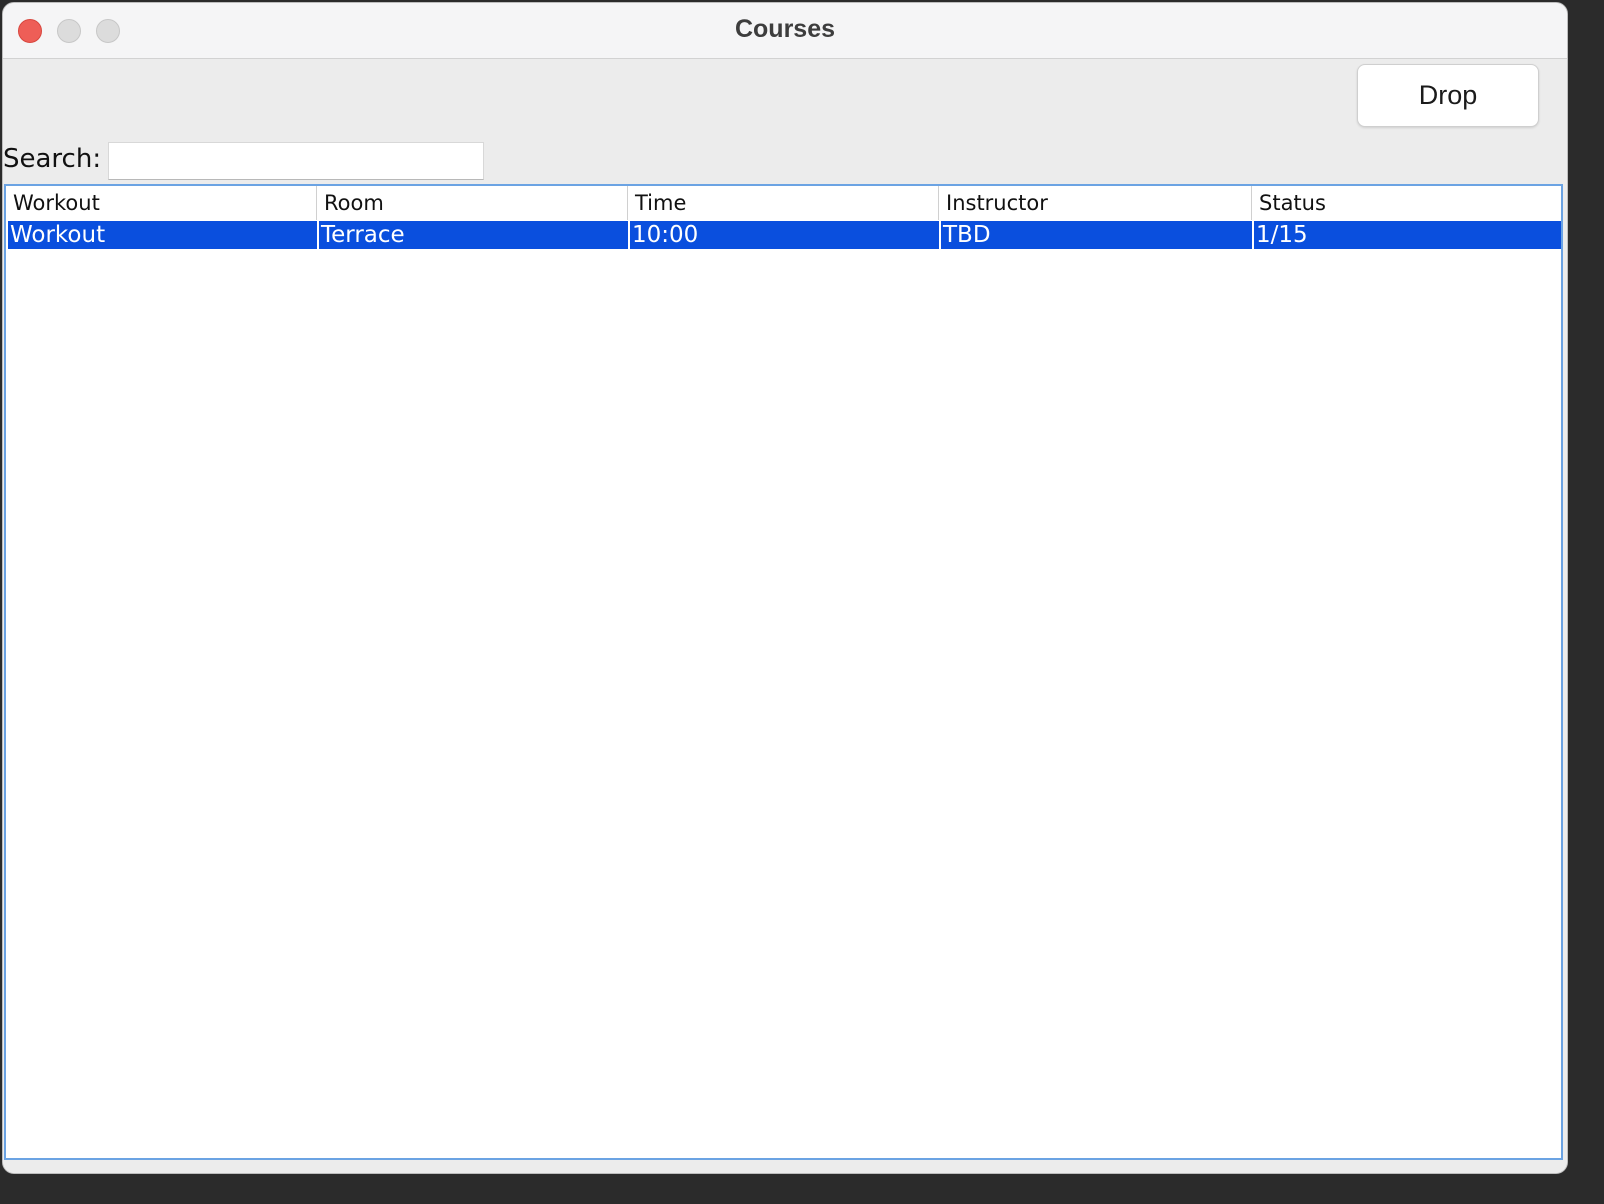 The height and width of the screenshot is (1204, 1604). Describe the element at coordinates (161, 203) in the screenshot. I see `column-header-workout: Workout` at that location.